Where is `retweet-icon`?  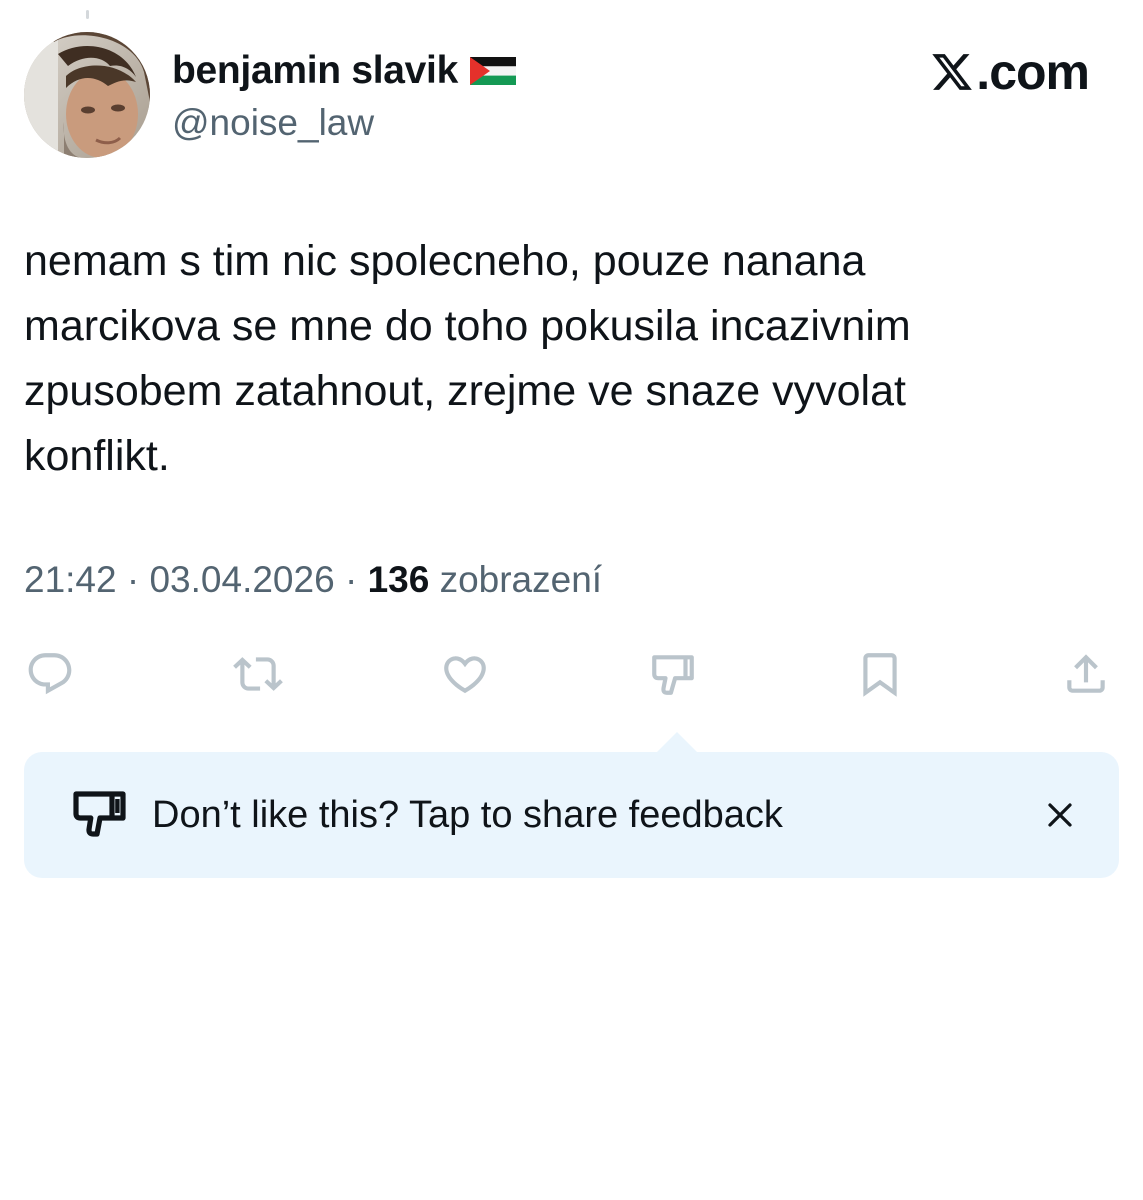 retweet-icon is located at coordinates (258, 674).